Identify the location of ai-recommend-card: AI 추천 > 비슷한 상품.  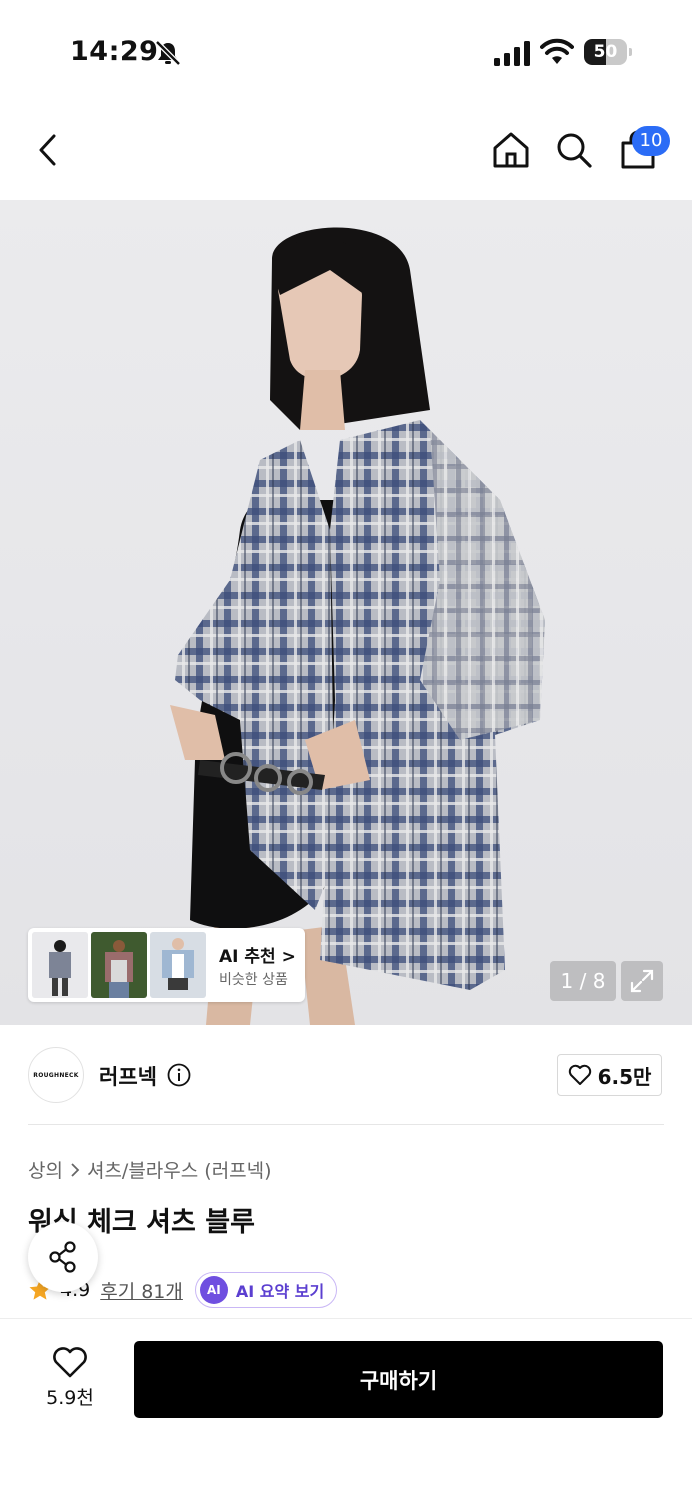
(166, 965).